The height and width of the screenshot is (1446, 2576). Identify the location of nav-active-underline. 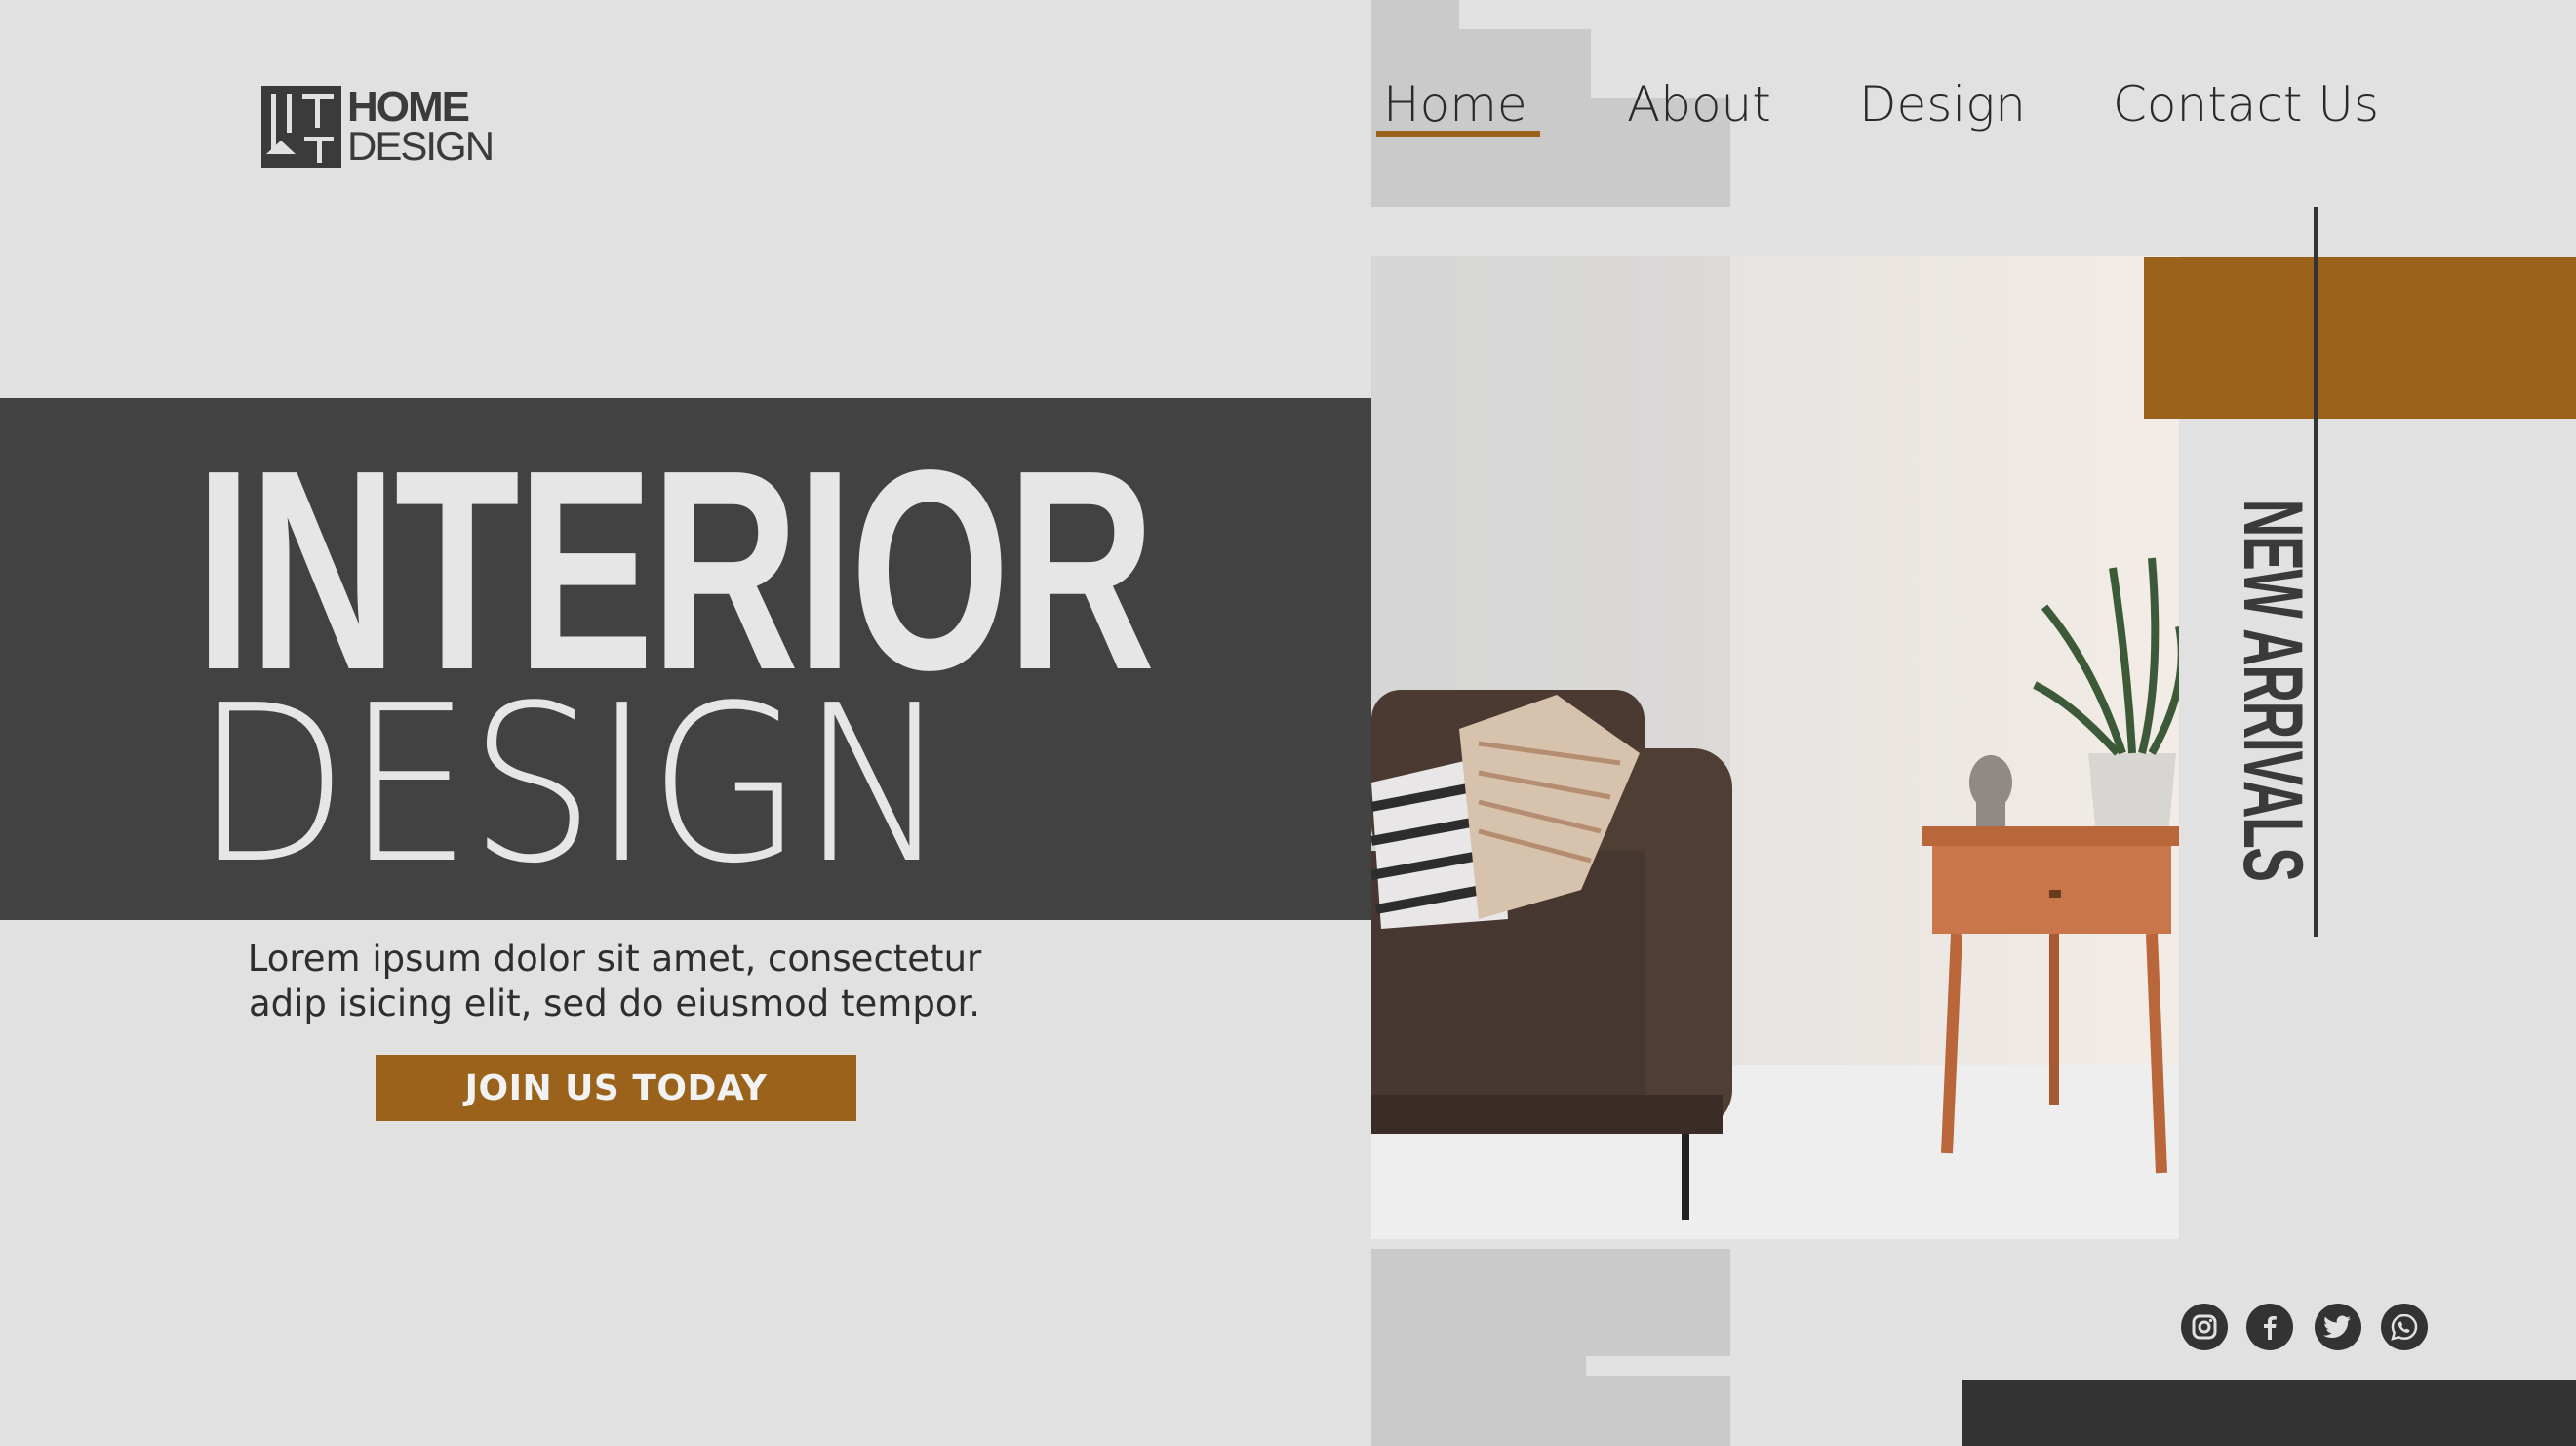
(1458, 134).